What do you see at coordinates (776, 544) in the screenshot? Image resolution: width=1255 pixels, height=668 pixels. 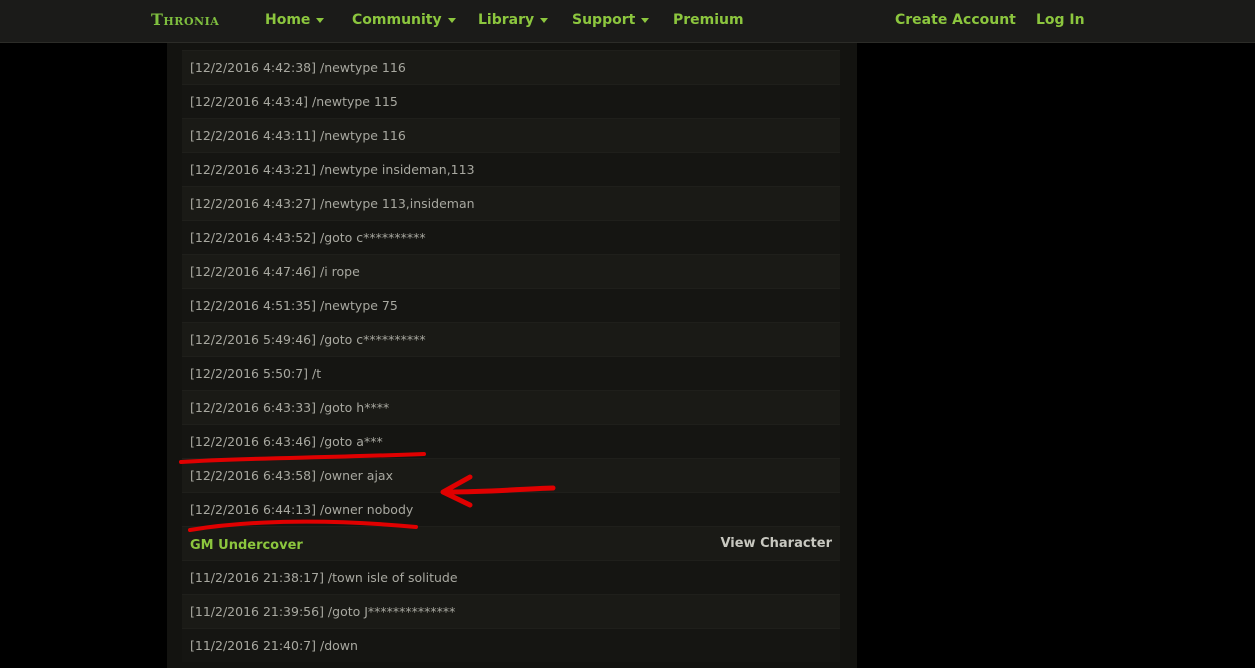 I see `view-character-link: View Character` at bounding box center [776, 544].